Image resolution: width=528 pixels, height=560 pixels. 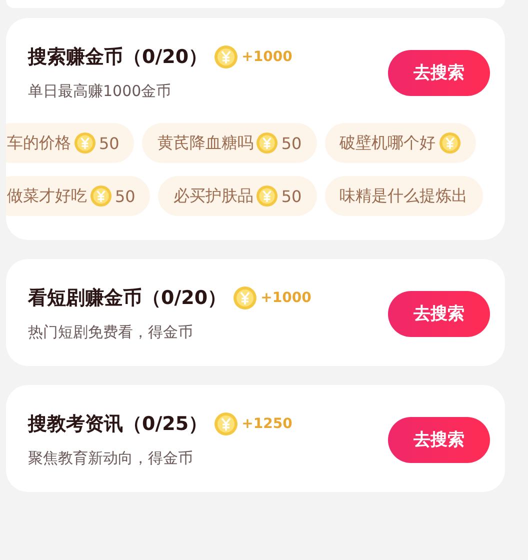 What do you see at coordinates (205, 143) in the screenshot?
I see `keyword-text: 黄芪降血糖吗` at bounding box center [205, 143].